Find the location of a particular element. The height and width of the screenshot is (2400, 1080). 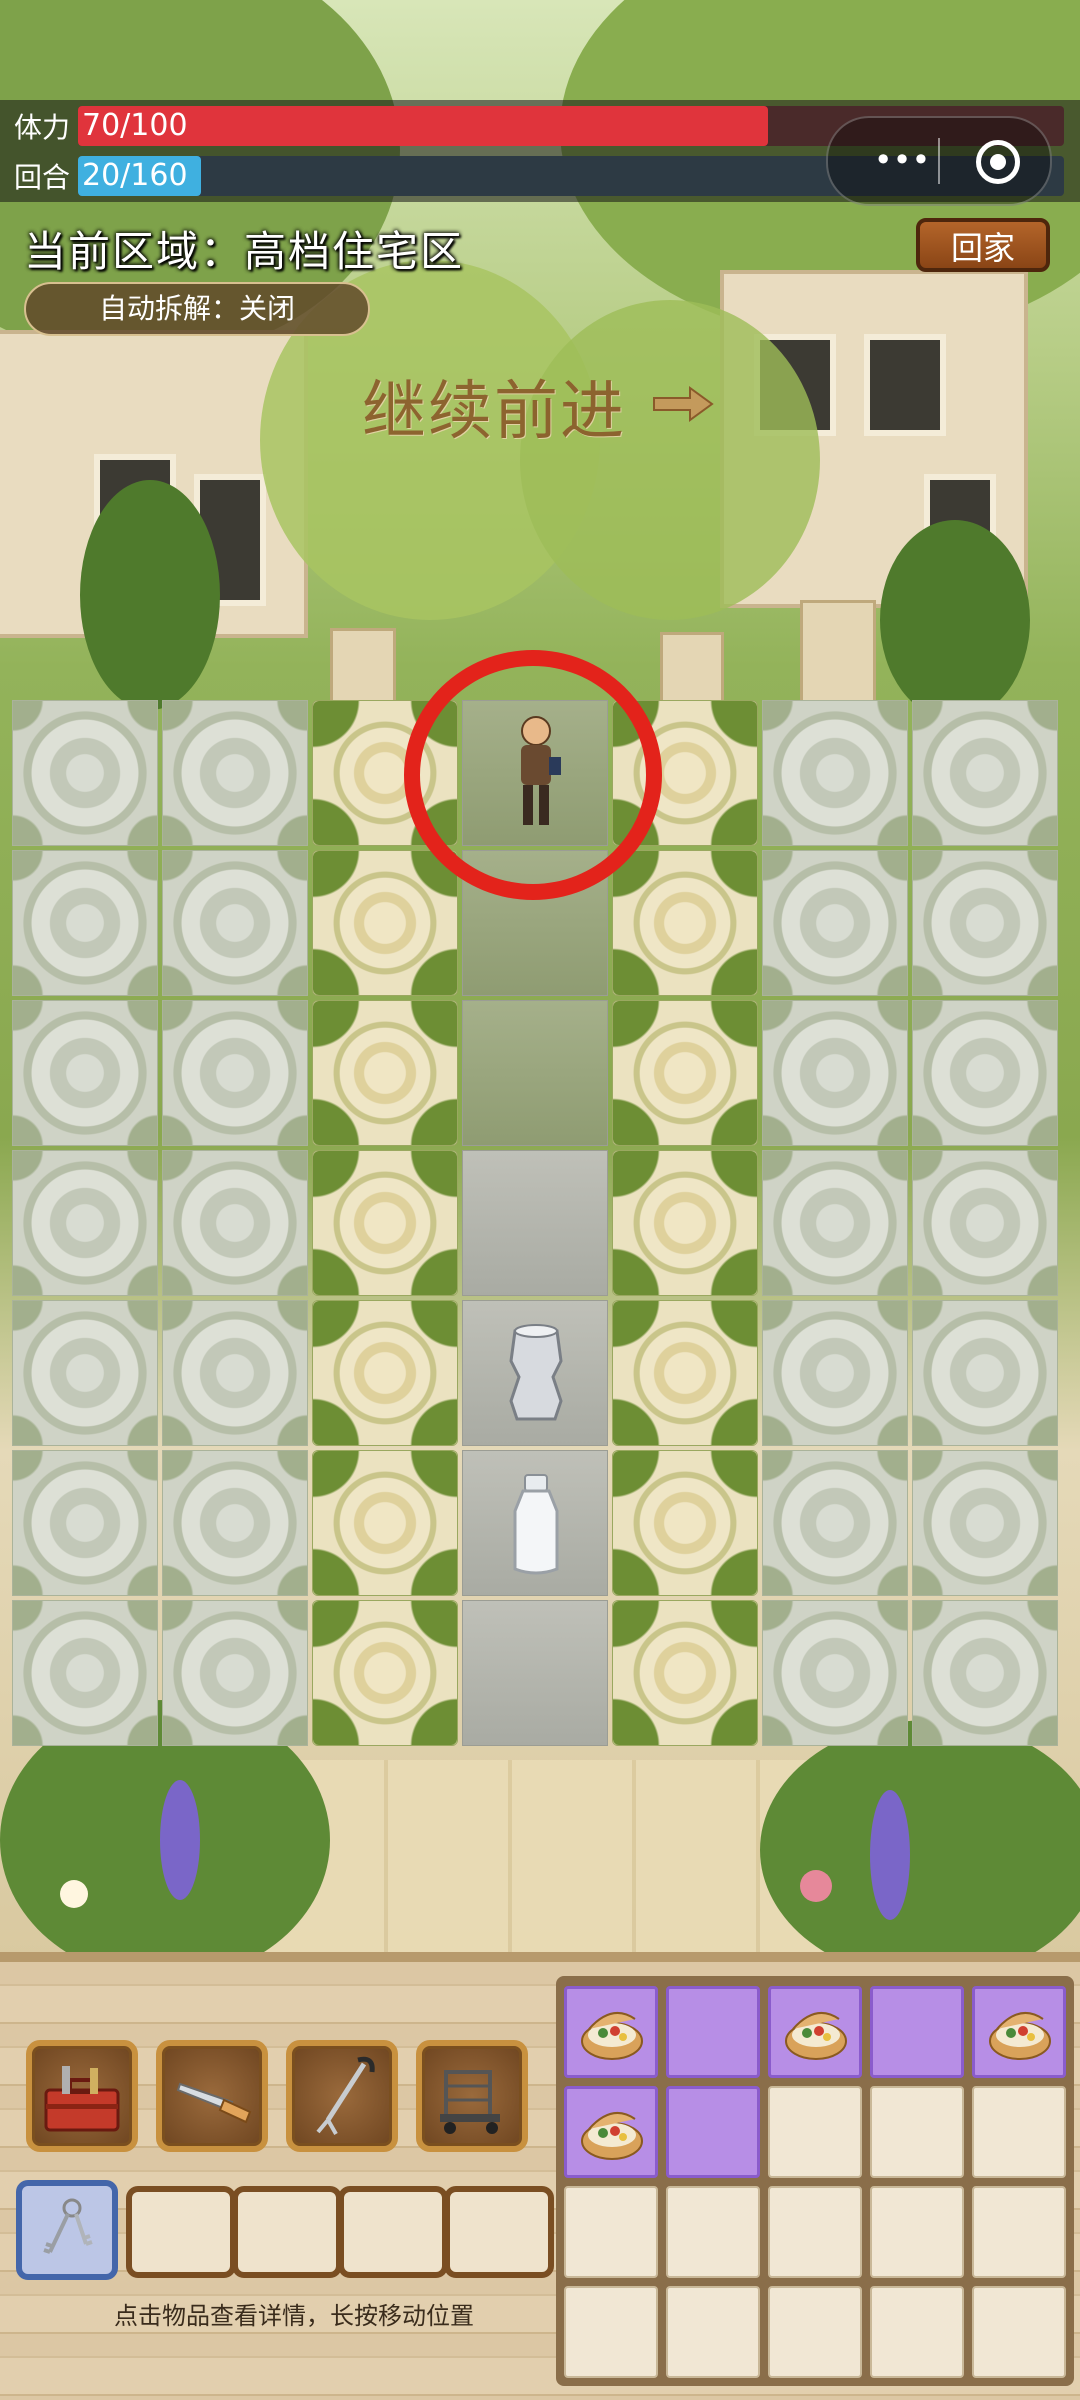

turn-value: 20/160 is located at coordinates (135, 175).